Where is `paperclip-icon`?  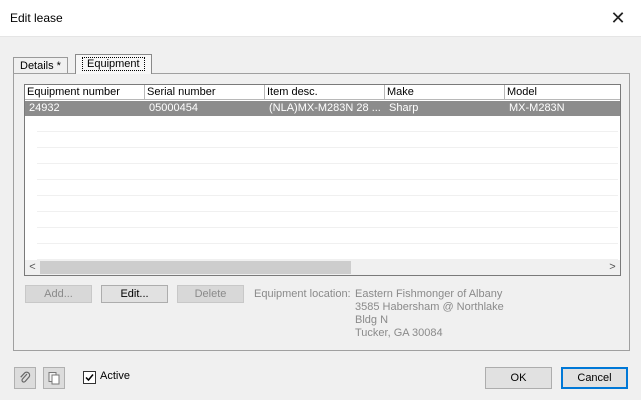
paperclip-icon is located at coordinates (25, 377).